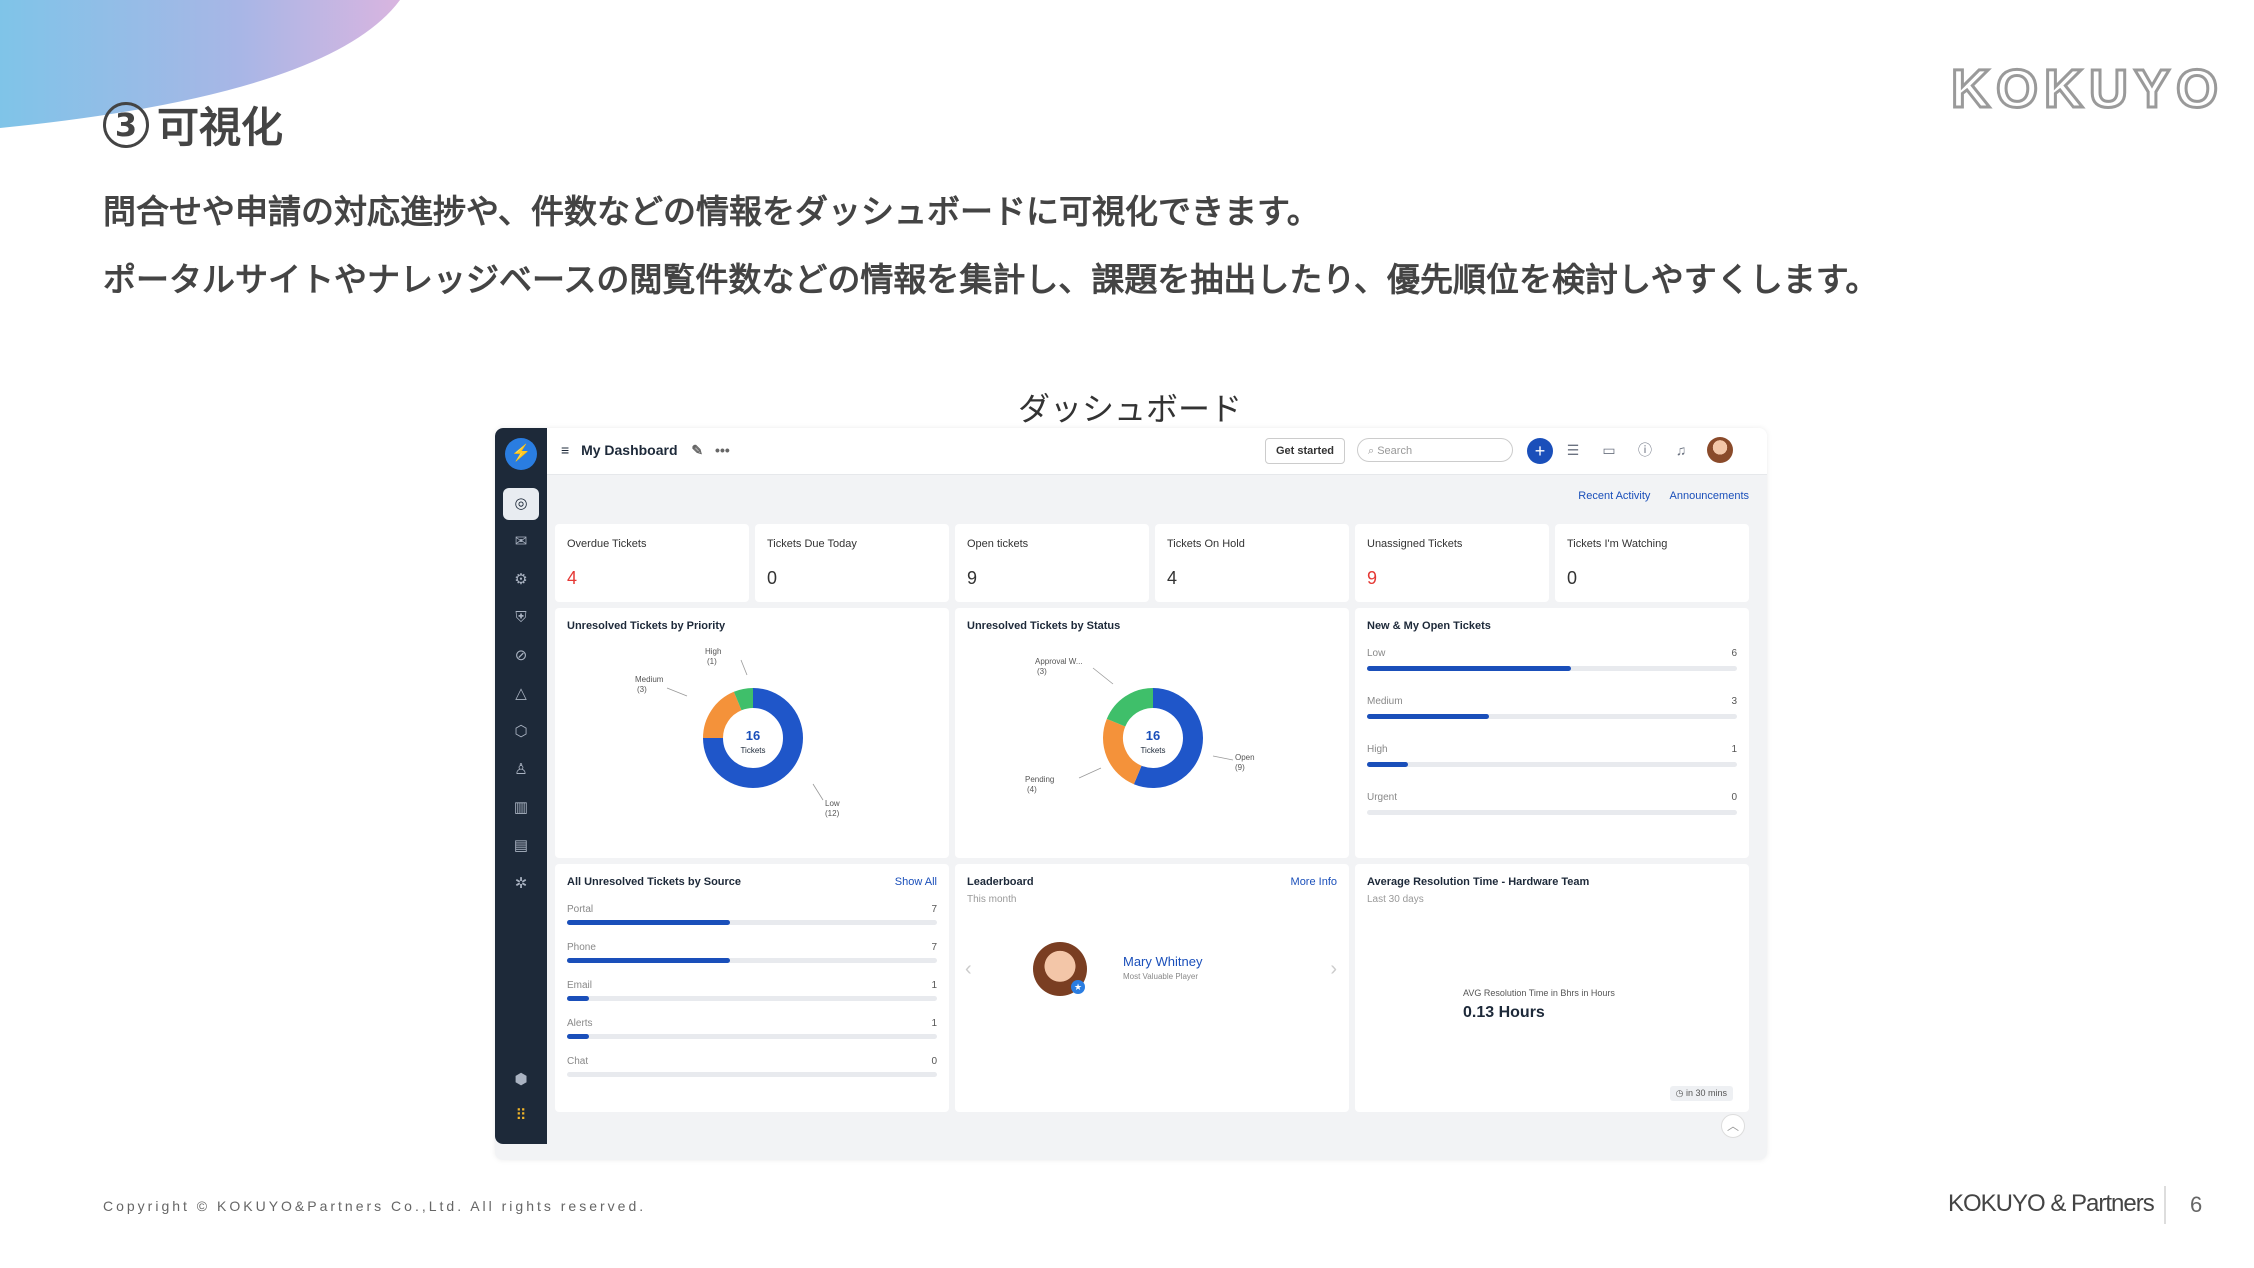 This screenshot has height=1268, width=2254. I want to click on edit-icon: ✎, so click(697, 450).